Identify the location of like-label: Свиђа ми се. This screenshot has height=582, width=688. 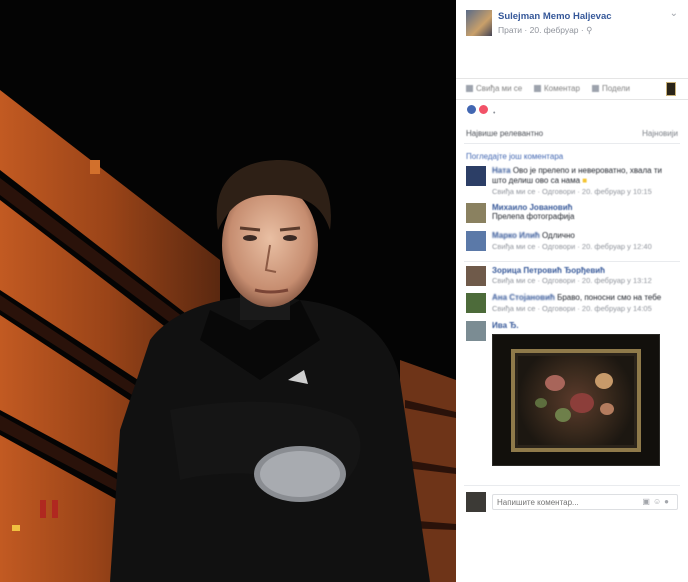
(499, 88).